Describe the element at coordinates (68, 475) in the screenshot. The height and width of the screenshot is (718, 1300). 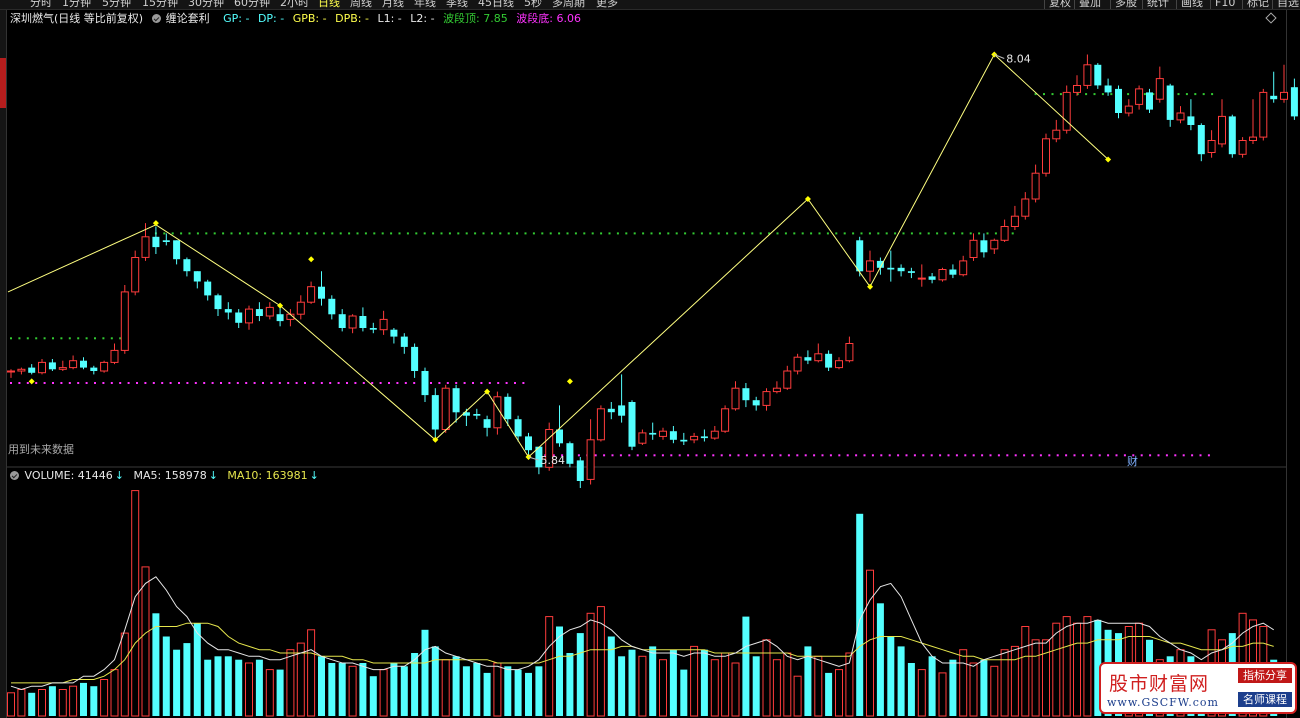
I see `volume-value: VOLUME: 41446` at that location.